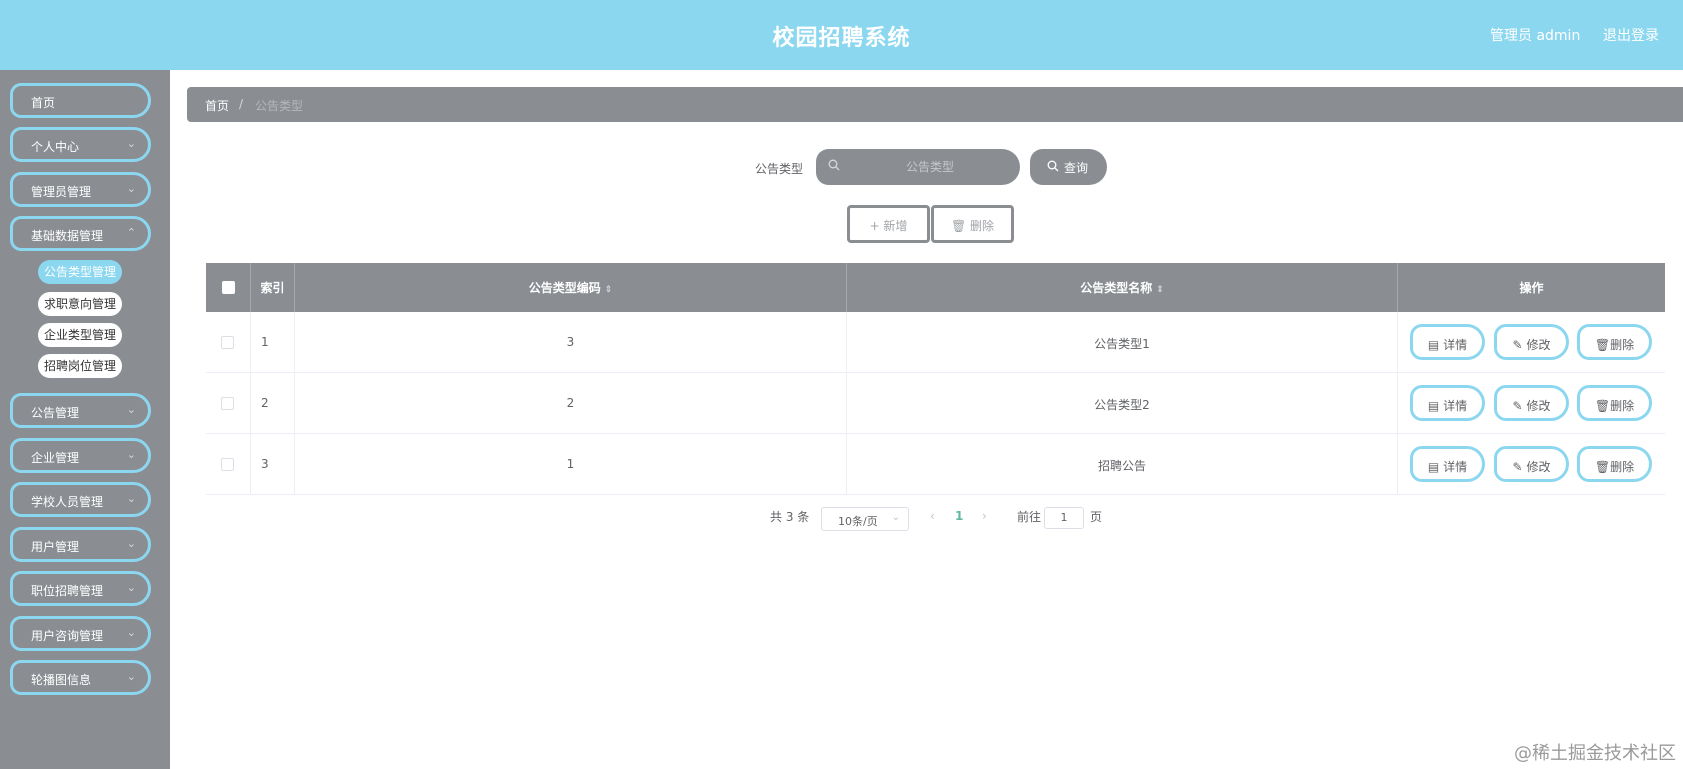  Describe the element at coordinates (80, 304) in the screenshot. I see `sidebar-subitem-job-intention: 求职意向管理` at that location.